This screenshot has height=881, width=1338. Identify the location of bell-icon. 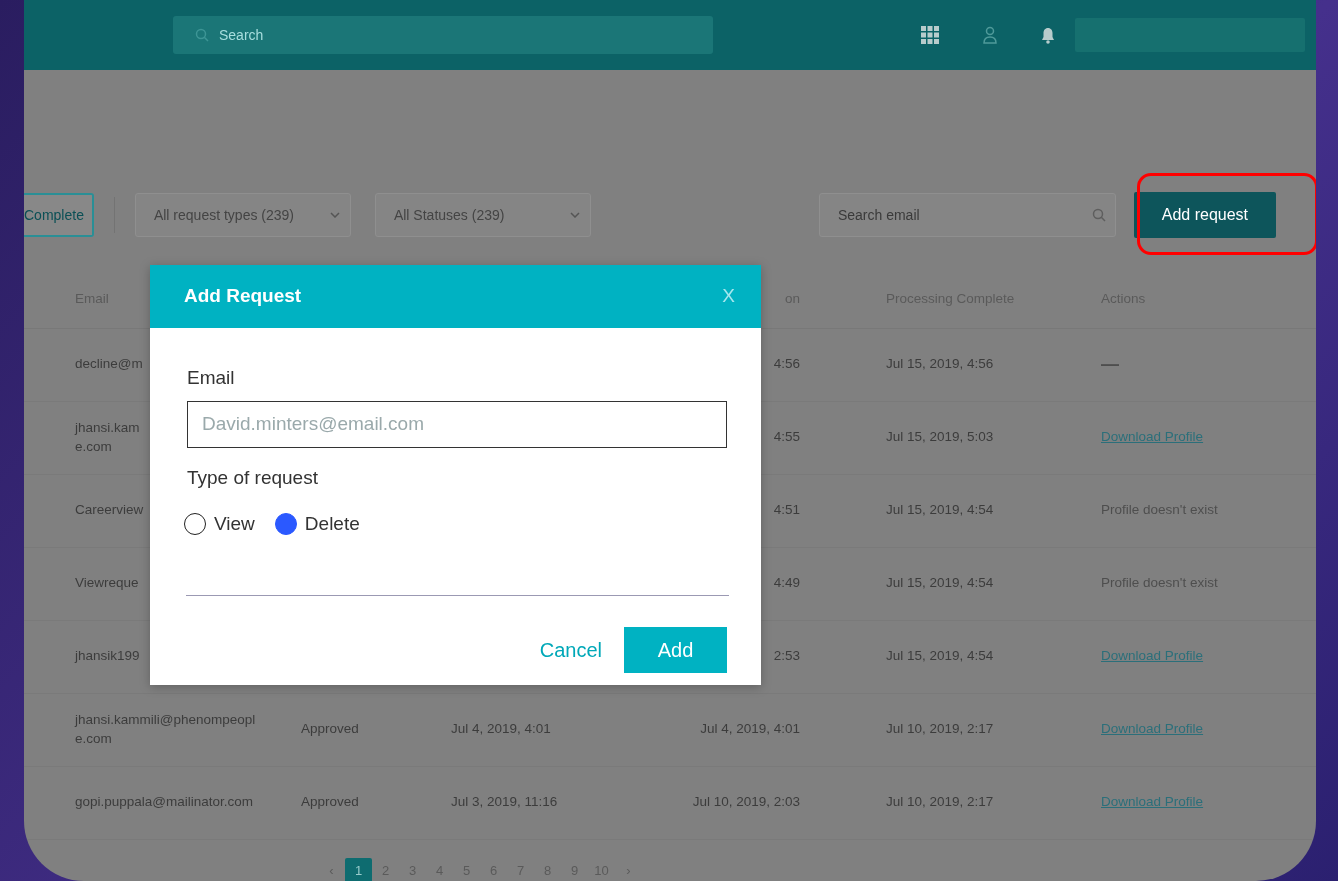
(1048, 35).